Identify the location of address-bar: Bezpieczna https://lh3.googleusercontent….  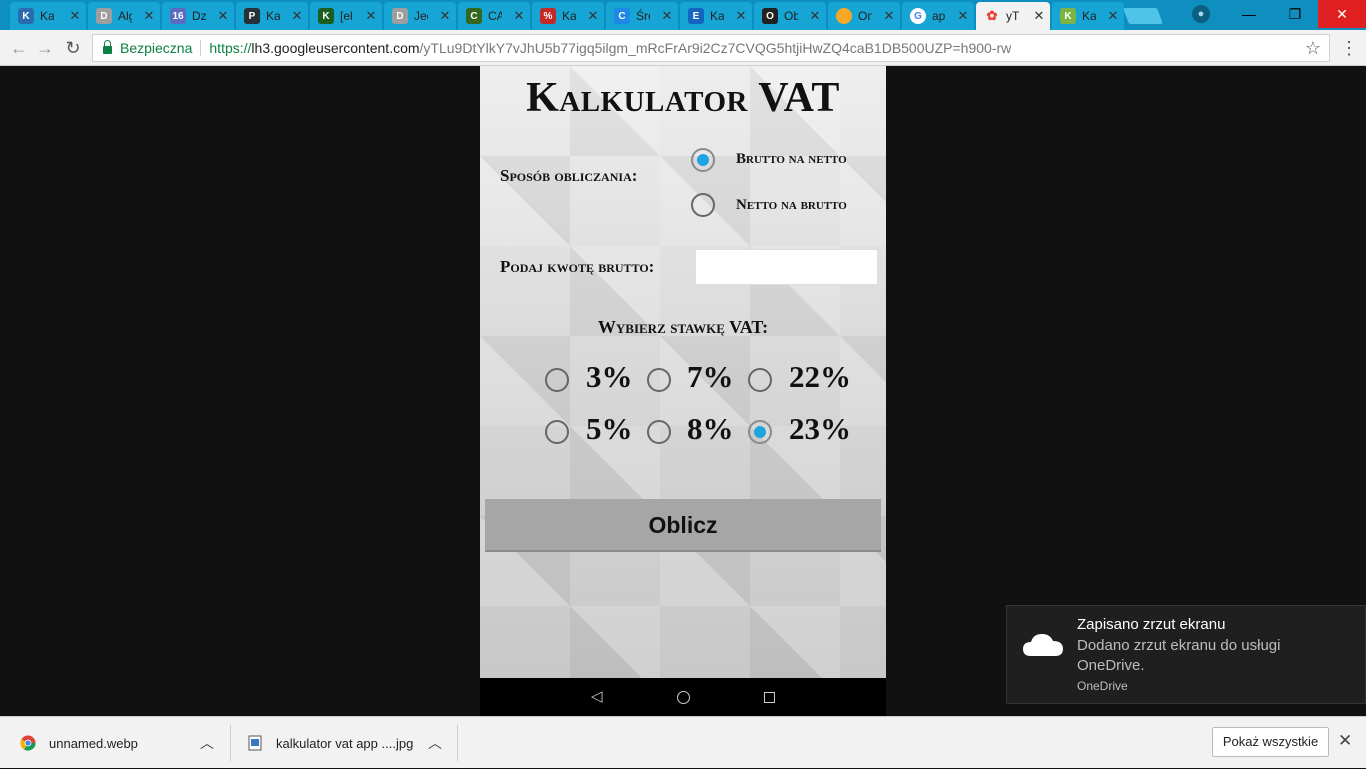
(711, 48).